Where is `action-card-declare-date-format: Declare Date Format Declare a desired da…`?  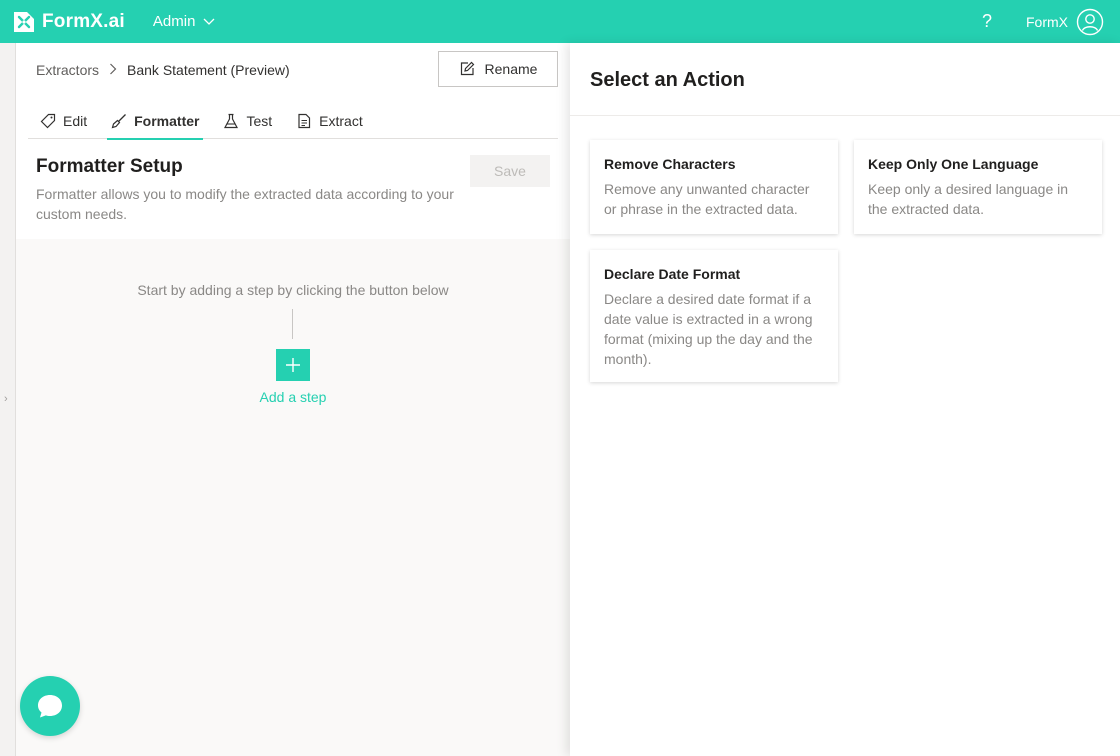 action-card-declare-date-format: Declare Date Format Declare a desired da… is located at coordinates (714, 316).